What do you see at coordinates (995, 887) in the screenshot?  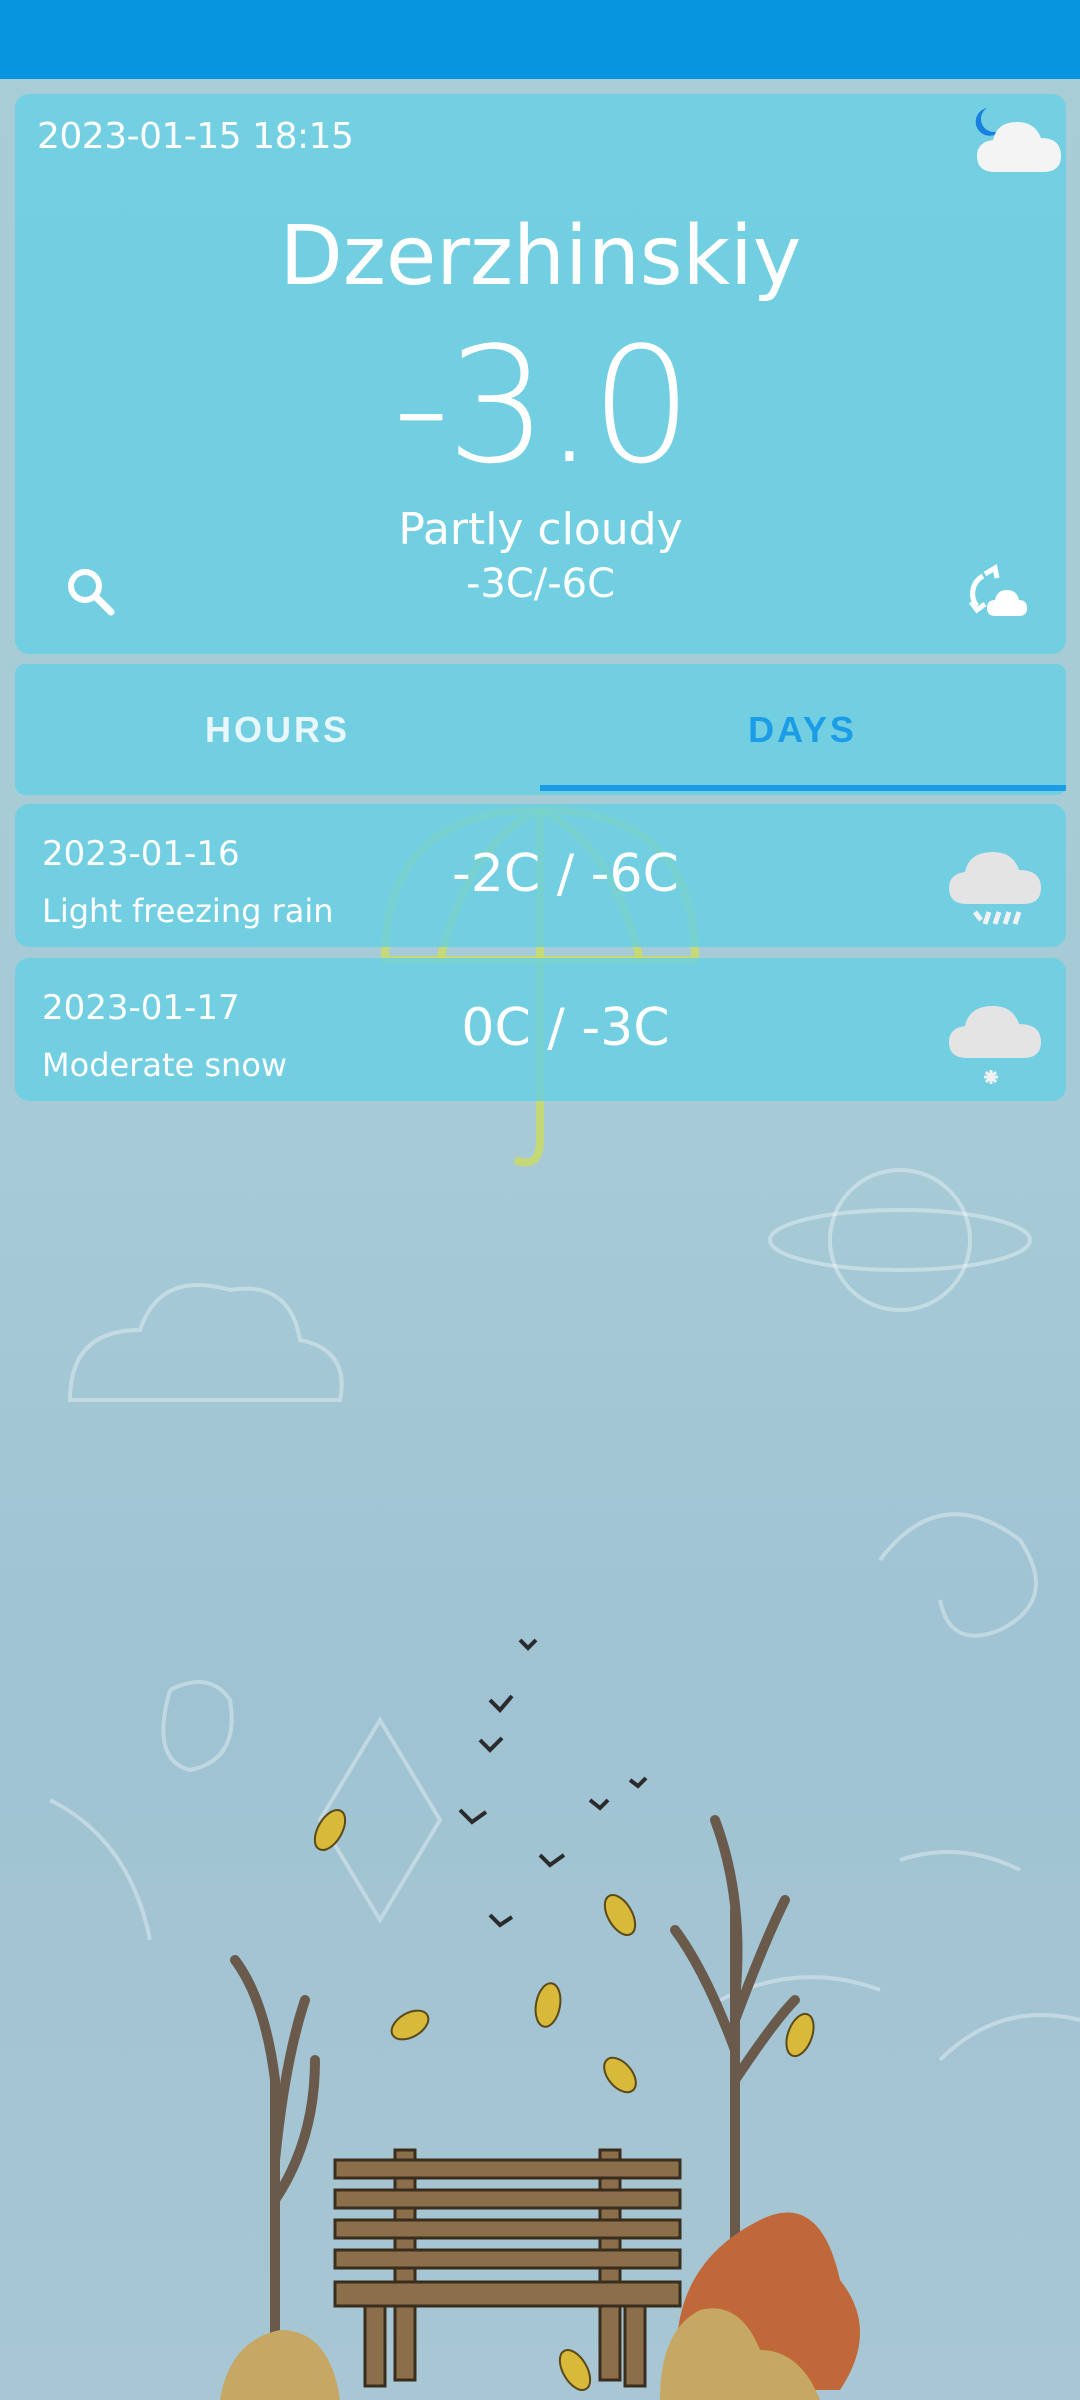 I see `freezing-rain-icon` at bounding box center [995, 887].